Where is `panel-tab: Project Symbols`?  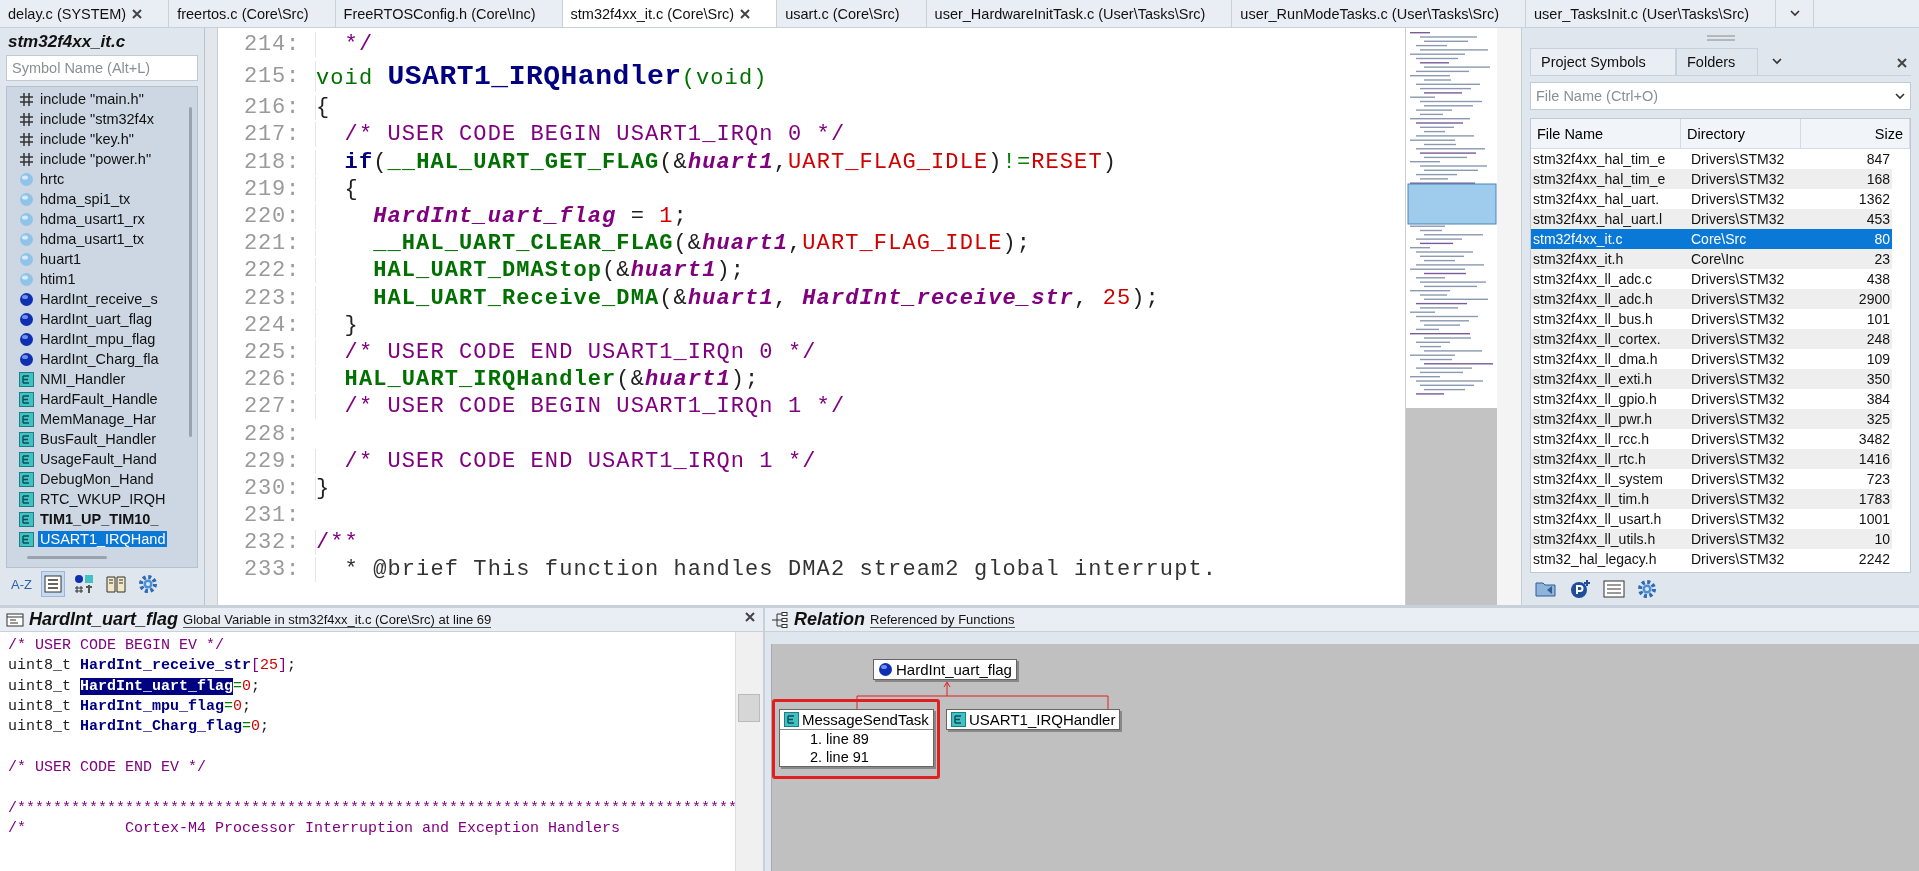 panel-tab: Project Symbols is located at coordinates (1603, 61).